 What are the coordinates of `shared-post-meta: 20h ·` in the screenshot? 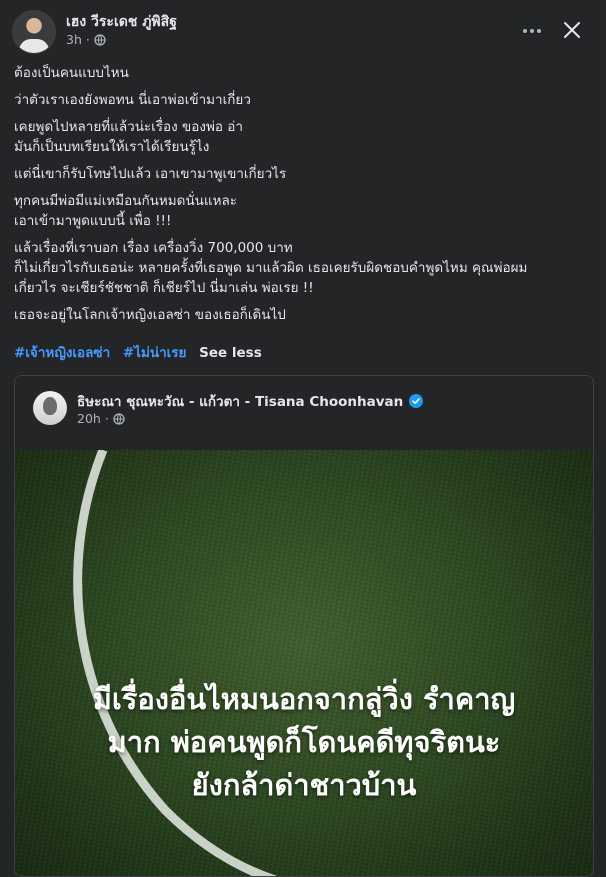 It's located at (101, 418).